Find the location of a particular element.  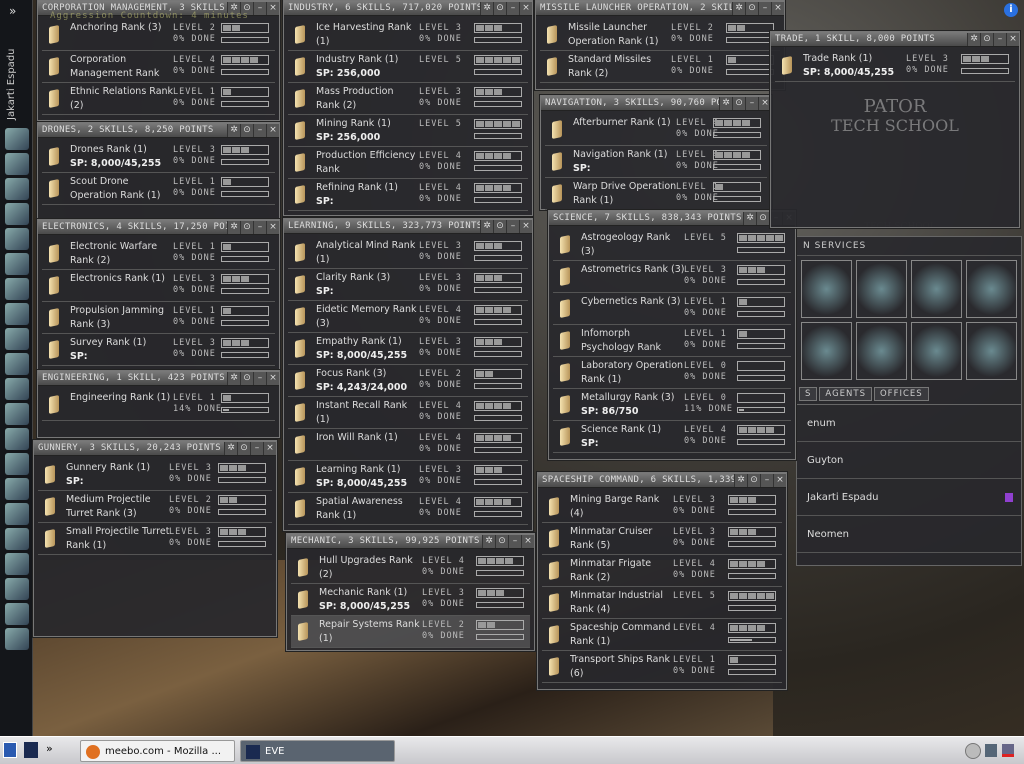

skill-row: Instant Recall Rank (1) LEVEL 4 0% DONE is located at coordinates (408, 413).